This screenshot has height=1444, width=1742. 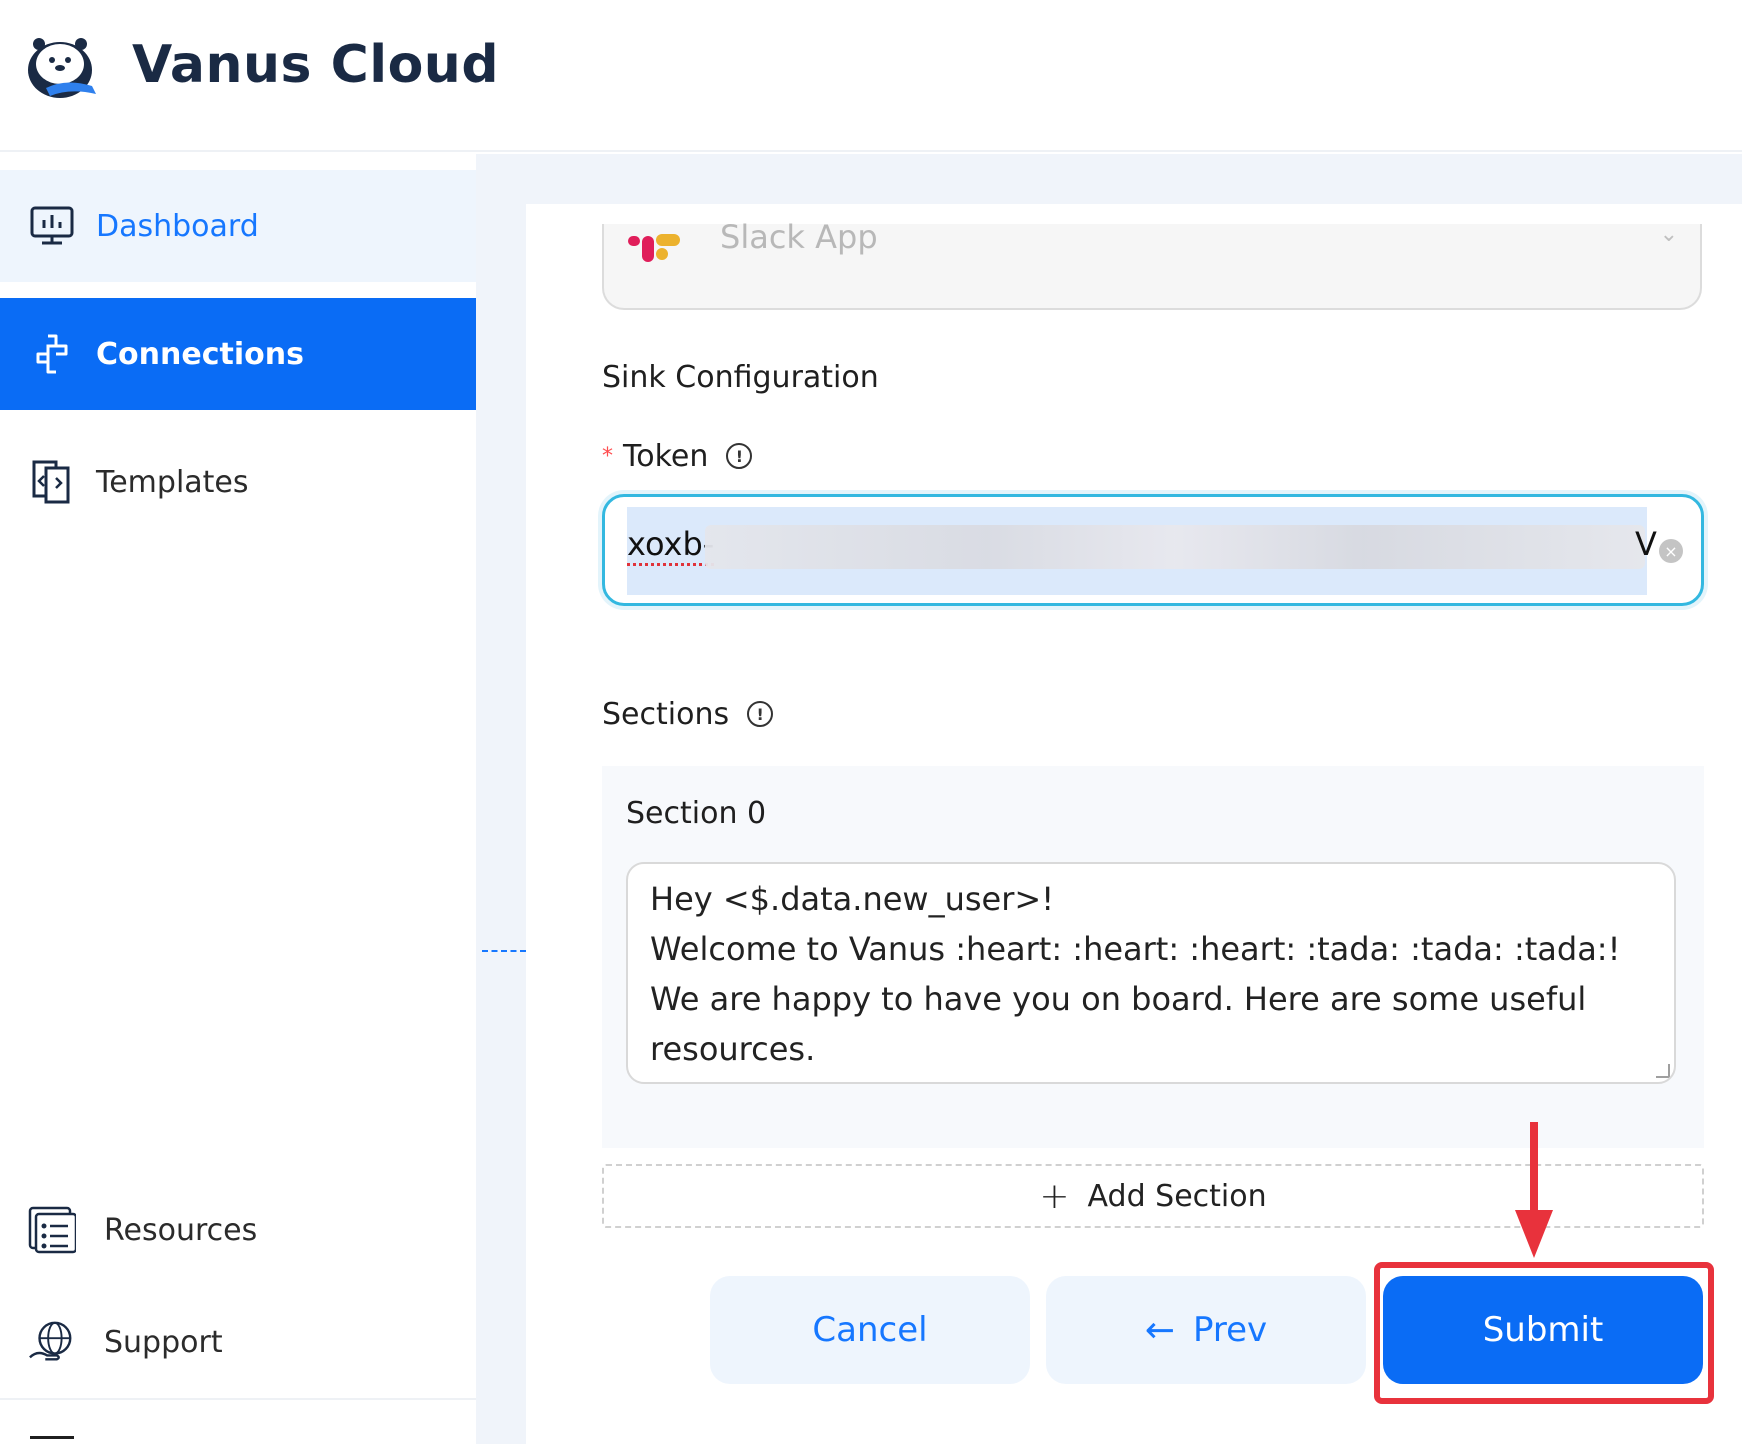 What do you see at coordinates (799, 237) in the screenshot?
I see `sink-type-value: Slack App` at bounding box center [799, 237].